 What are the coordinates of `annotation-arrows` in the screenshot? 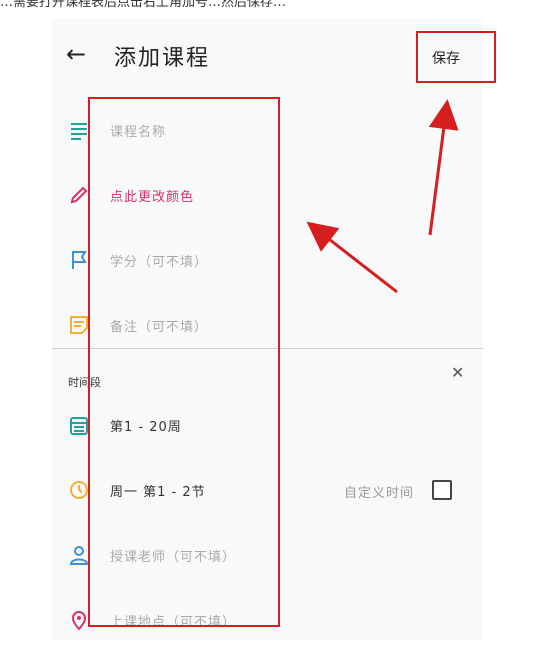 It's located at (382, 196).